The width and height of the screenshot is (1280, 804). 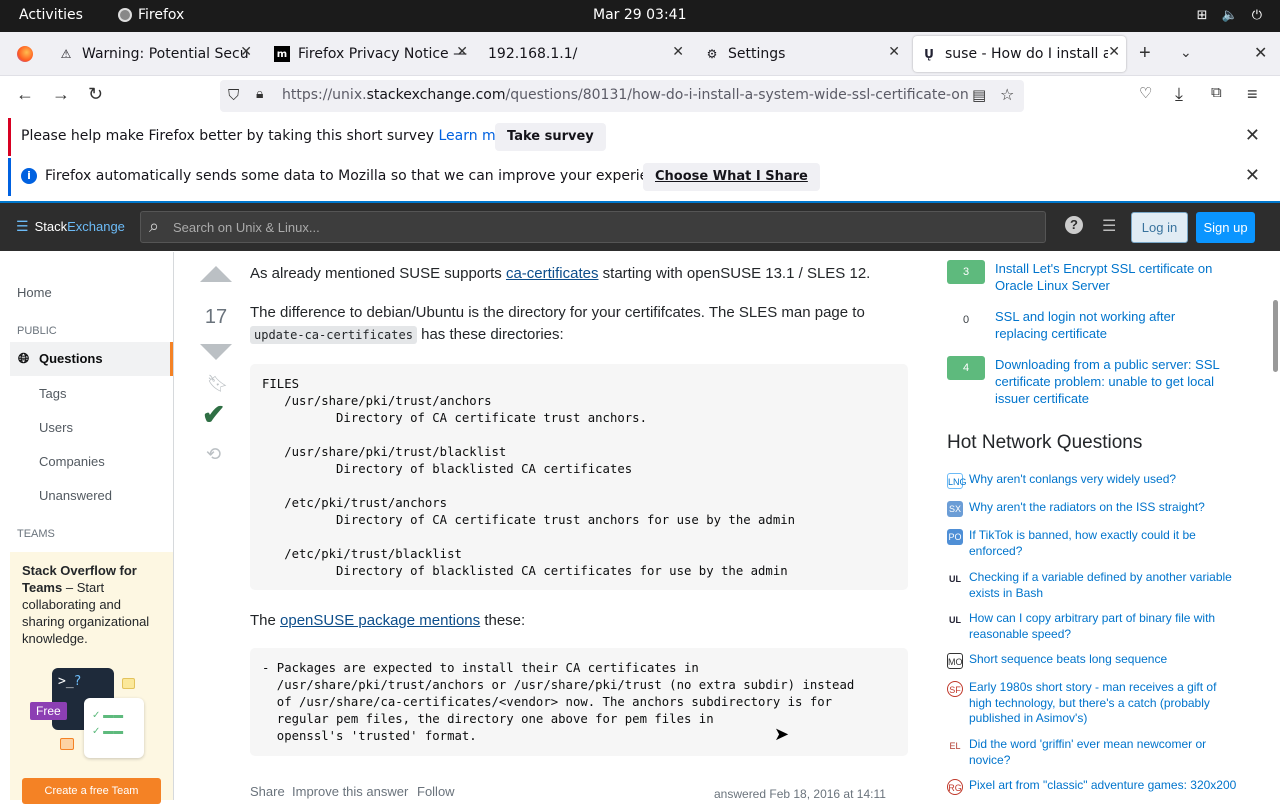 I want to click on hnq-title: Why aren't conlangs very widely used?, so click(x=1104, y=480).